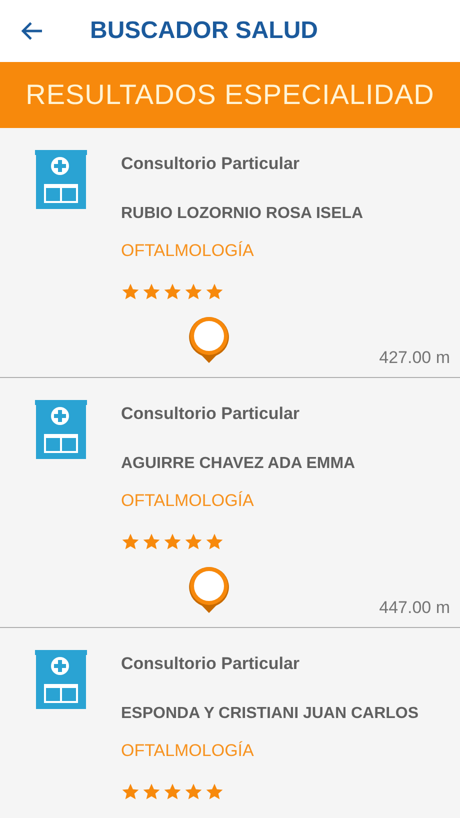 The width and height of the screenshot is (460, 818). I want to click on banner-title: RESULTADOS ESPECIALIDAD, so click(230, 95).